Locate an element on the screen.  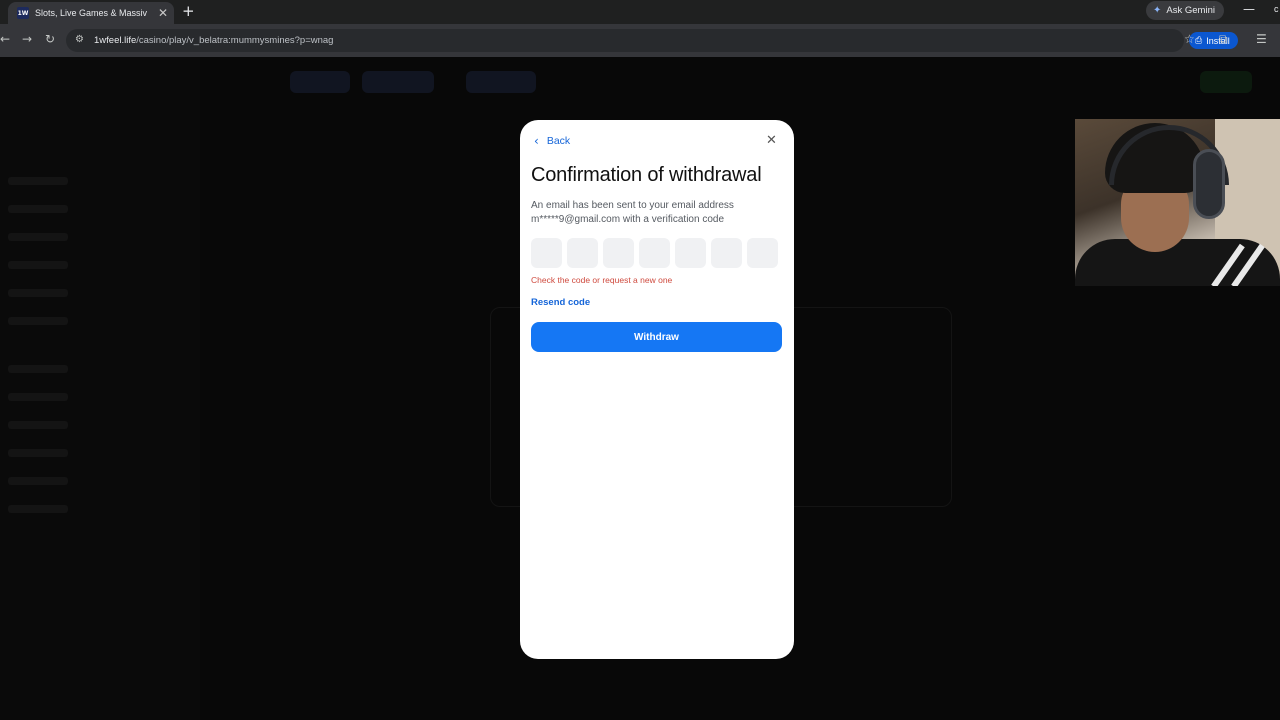
modal-title: Confirmation of withdrawal is located at coordinates (646, 175).